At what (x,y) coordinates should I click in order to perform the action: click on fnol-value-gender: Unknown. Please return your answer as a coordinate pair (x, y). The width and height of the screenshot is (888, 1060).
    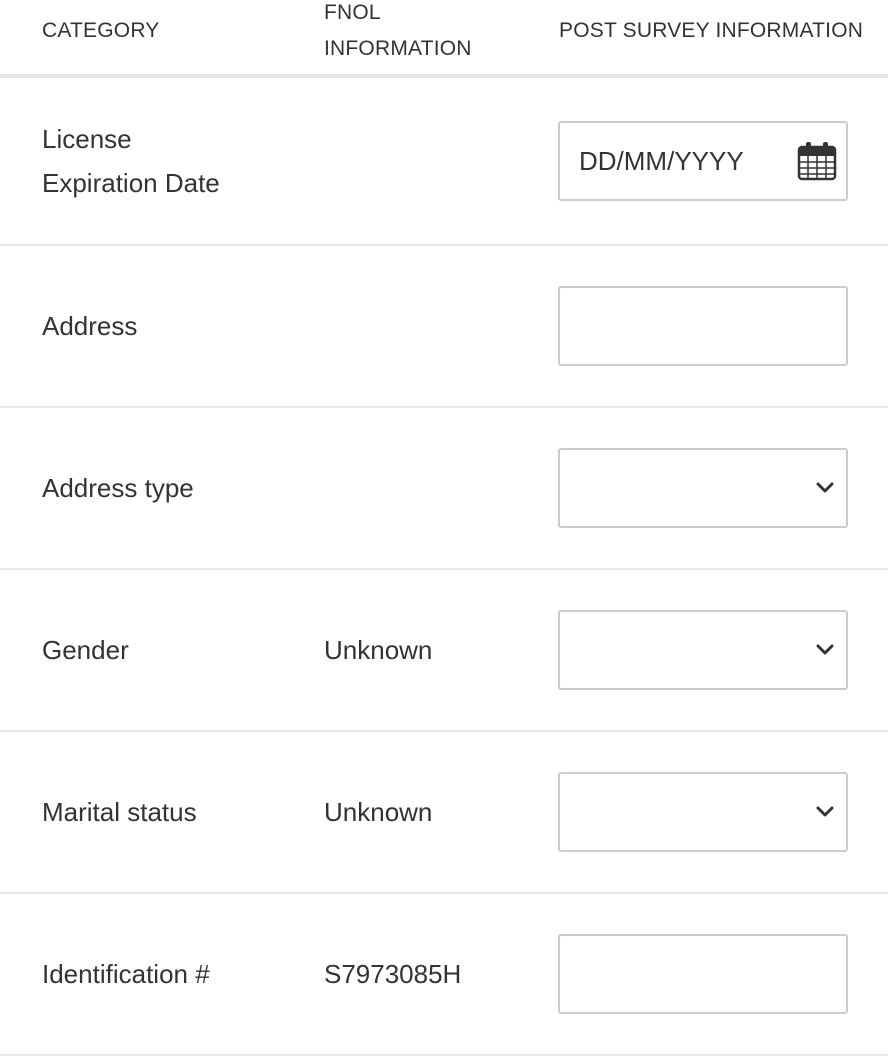
    Looking at the image, I should click on (378, 650).